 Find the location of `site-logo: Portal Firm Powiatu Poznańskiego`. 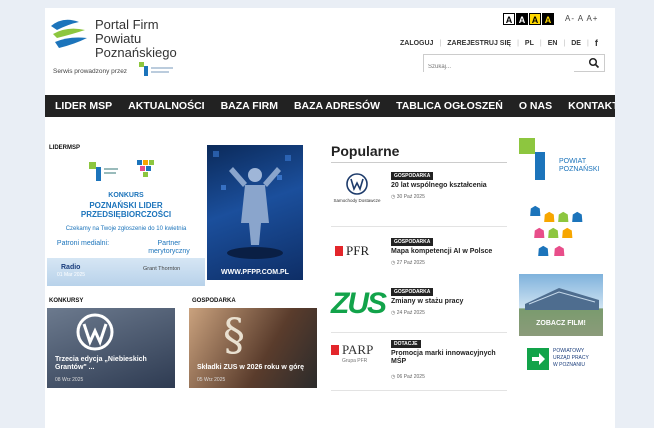

site-logo: Portal Firm Powiatu Poznańskiego is located at coordinates (124, 36).